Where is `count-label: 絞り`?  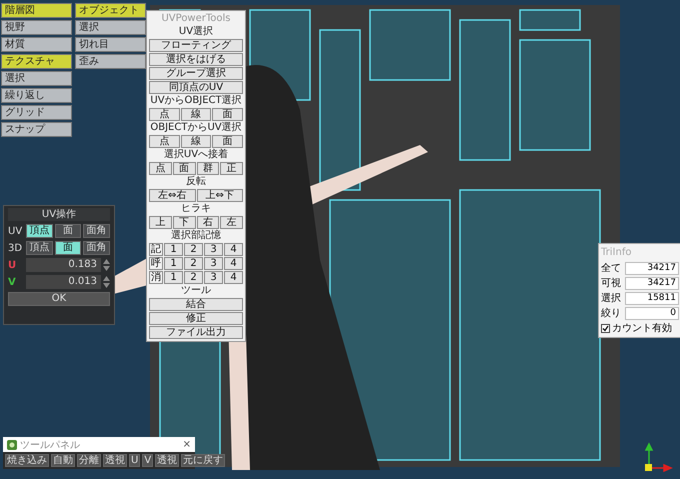 count-label: 絞り is located at coordinates (611, 313).